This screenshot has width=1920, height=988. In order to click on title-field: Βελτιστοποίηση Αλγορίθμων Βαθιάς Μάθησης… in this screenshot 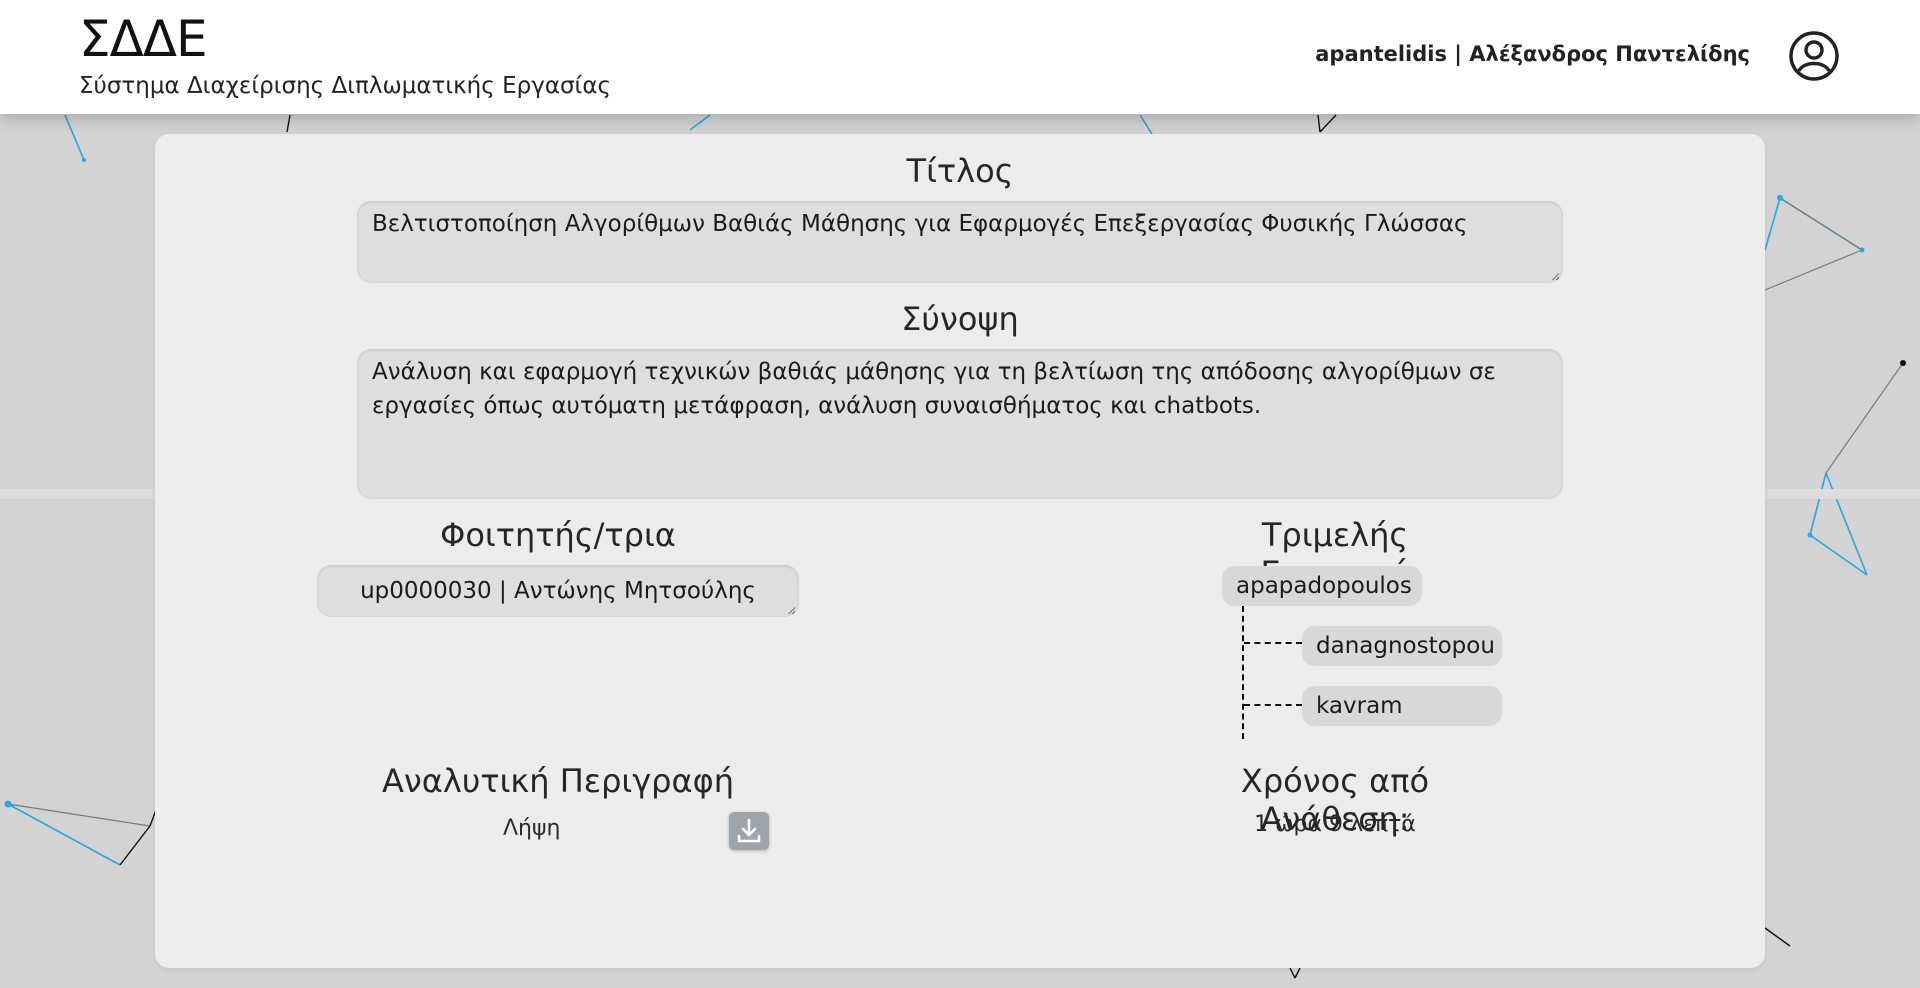, I will do `click(960, 242)`.